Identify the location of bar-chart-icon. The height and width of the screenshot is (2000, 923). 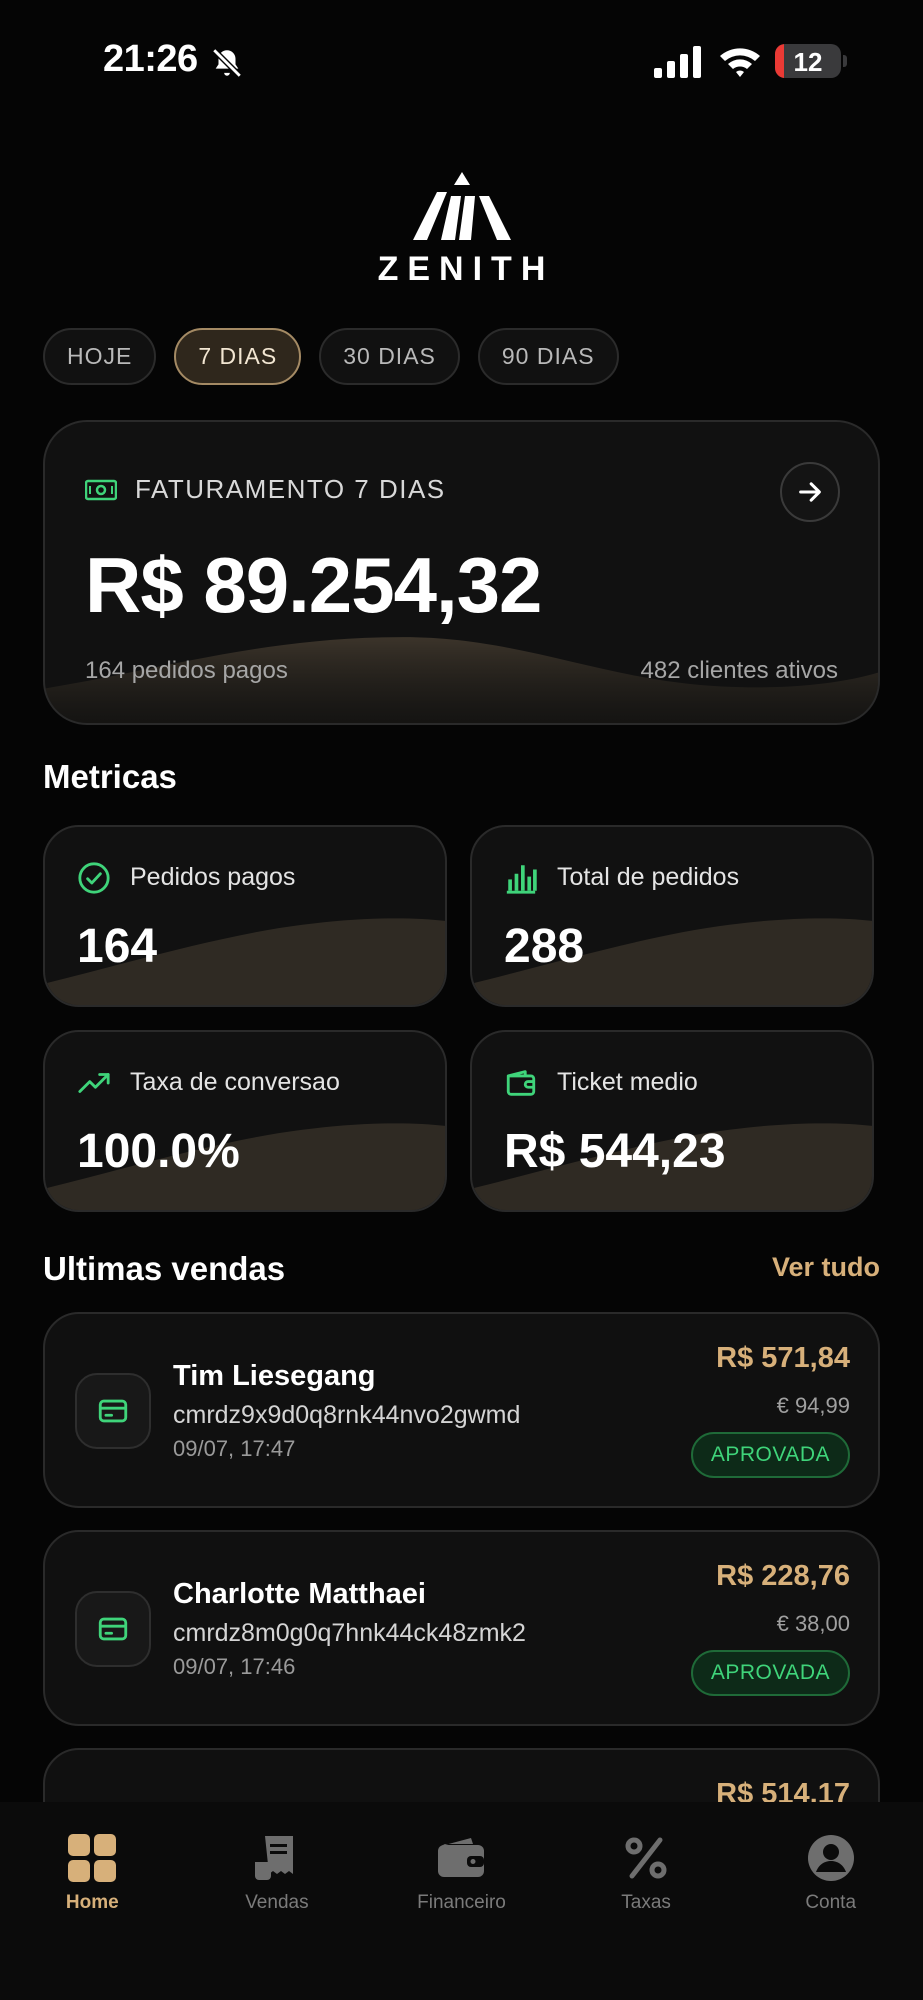
(521, 879).